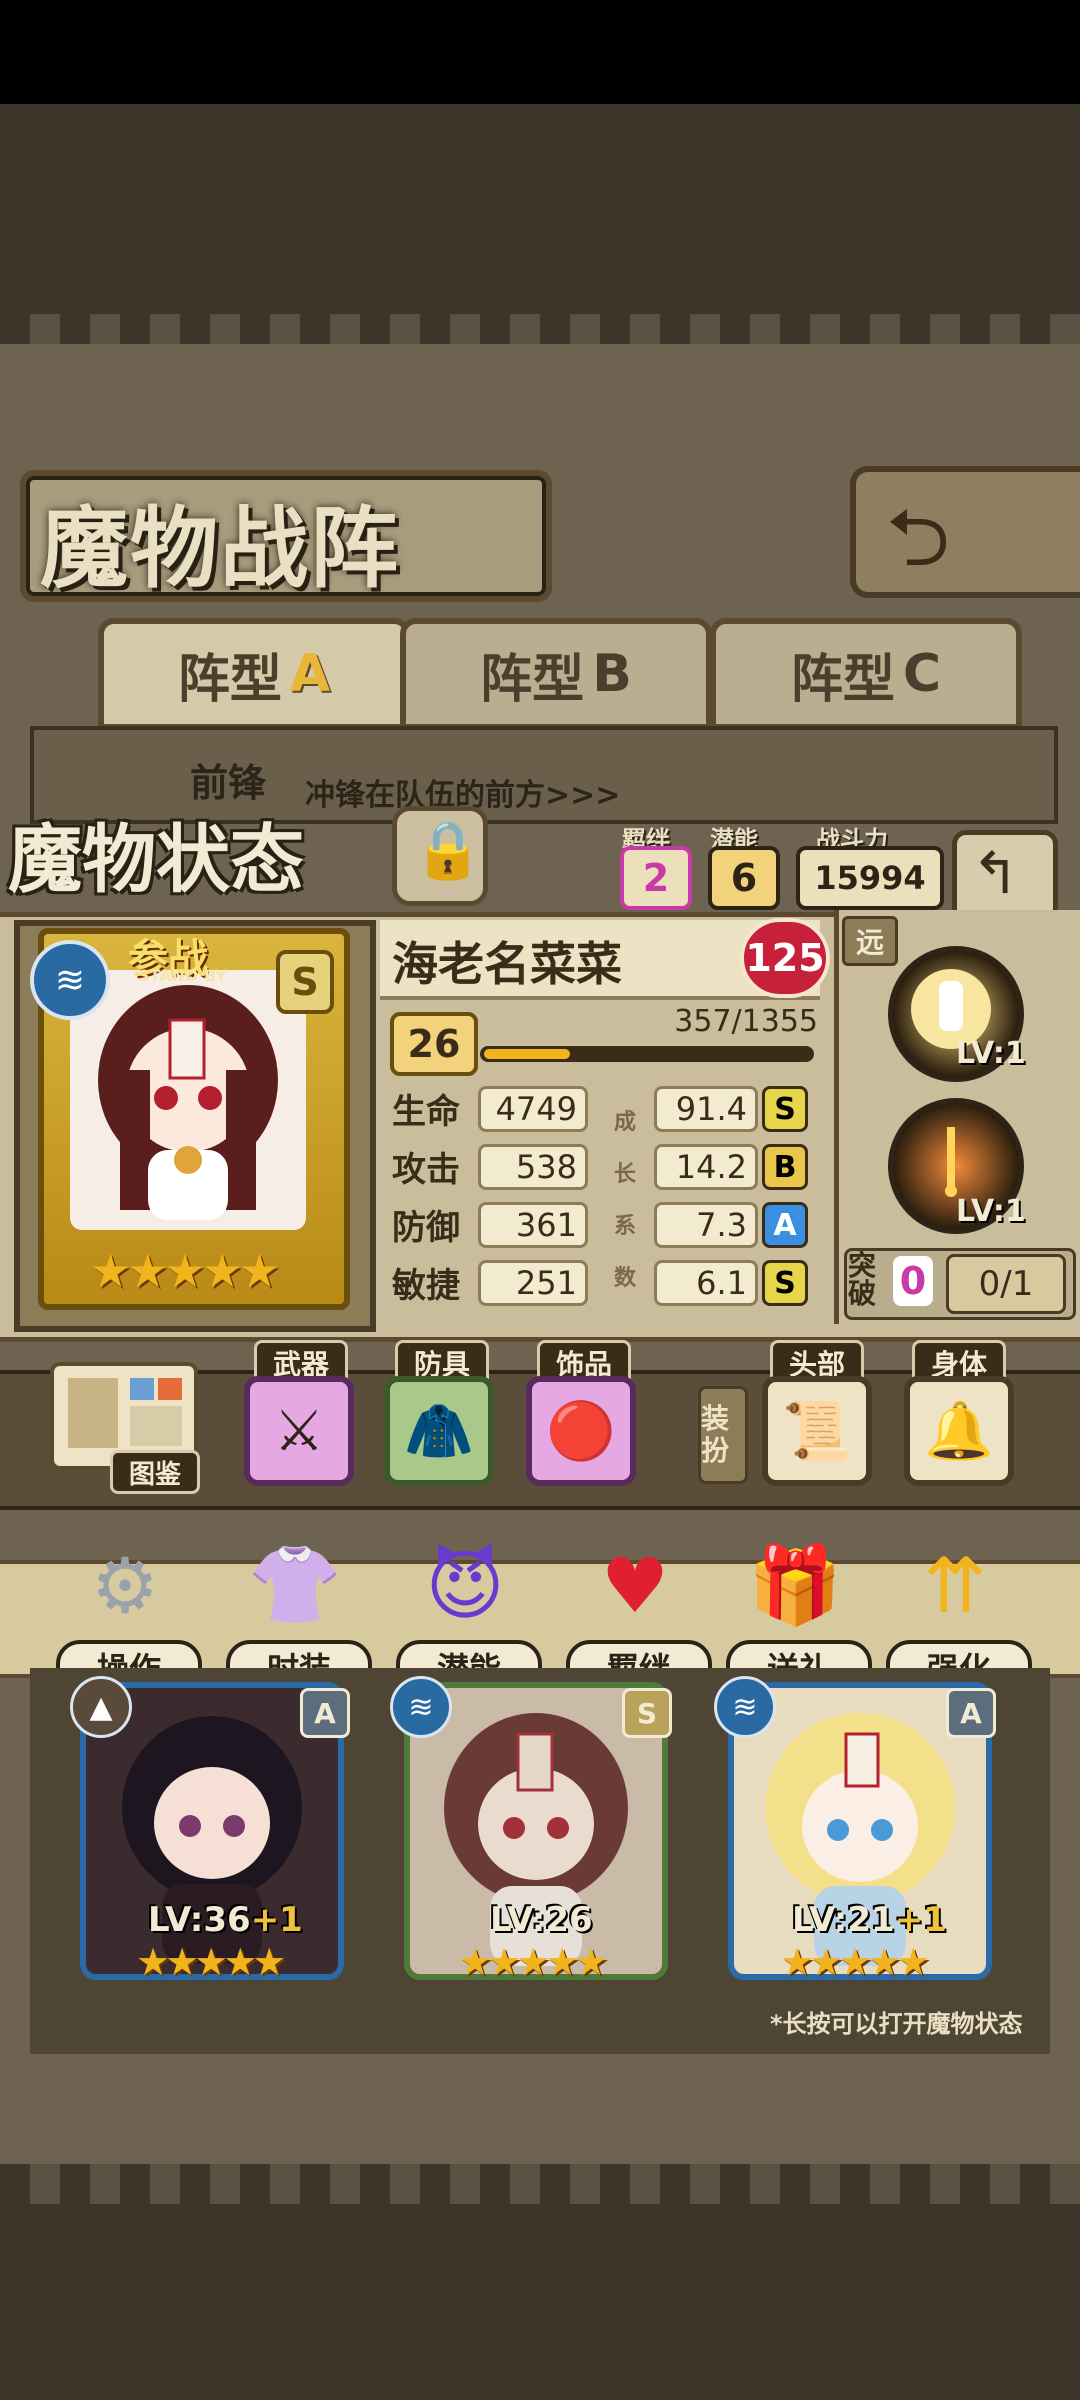 The height and width of the screenshot is (2400, 1080). I want to click on tab-suffix: C, so click(922, 674).